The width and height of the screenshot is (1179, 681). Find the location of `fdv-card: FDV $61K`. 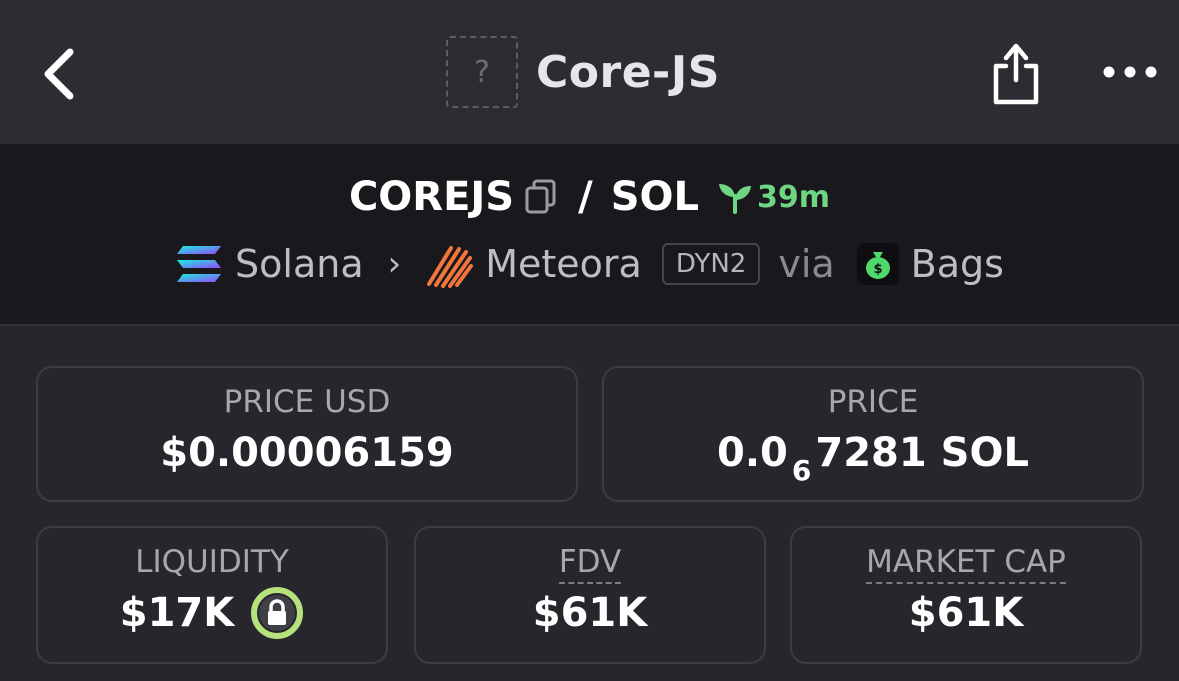

fdv-card: FDV $61K is located at coordinates (590, 595).